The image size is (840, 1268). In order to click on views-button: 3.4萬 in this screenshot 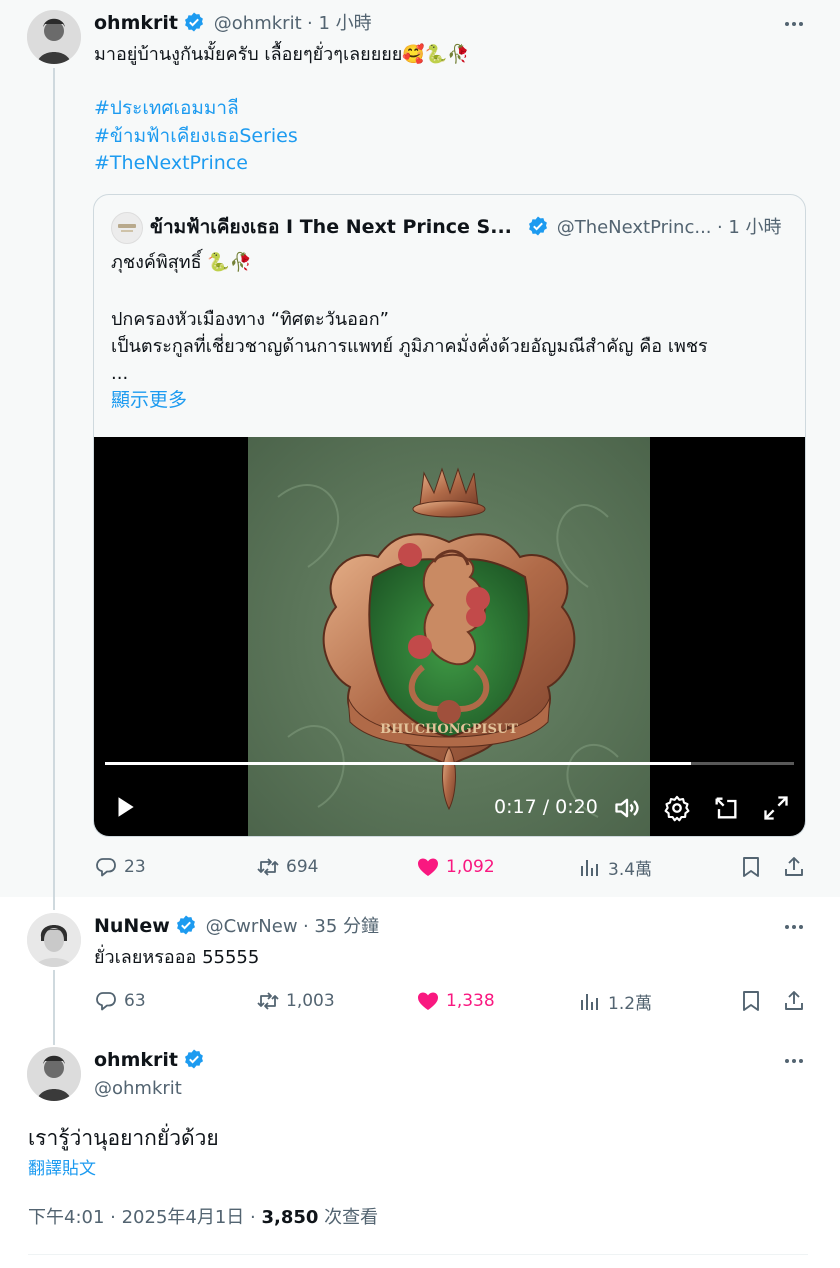, I will do `click(615, 867)`.